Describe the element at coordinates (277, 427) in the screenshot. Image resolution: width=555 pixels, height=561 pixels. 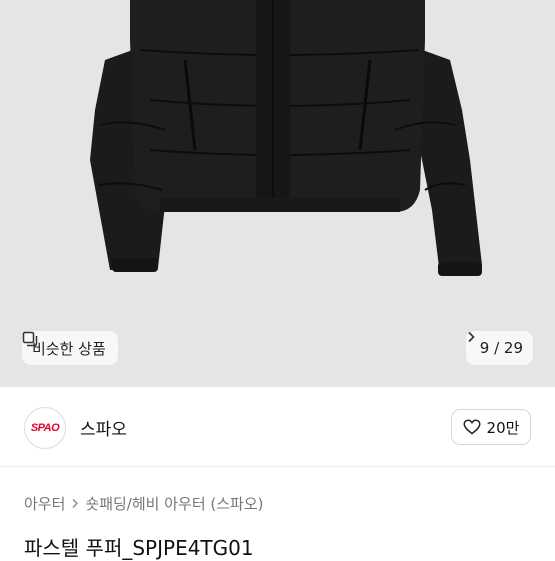
I see `brand-row: SPAO 스파오 20만` at that location.